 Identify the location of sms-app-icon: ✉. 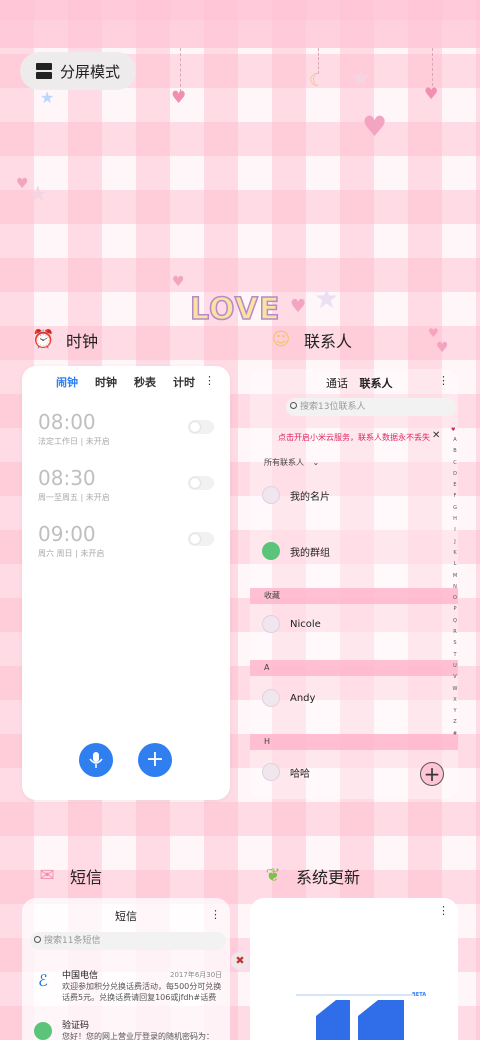
(47, 875).